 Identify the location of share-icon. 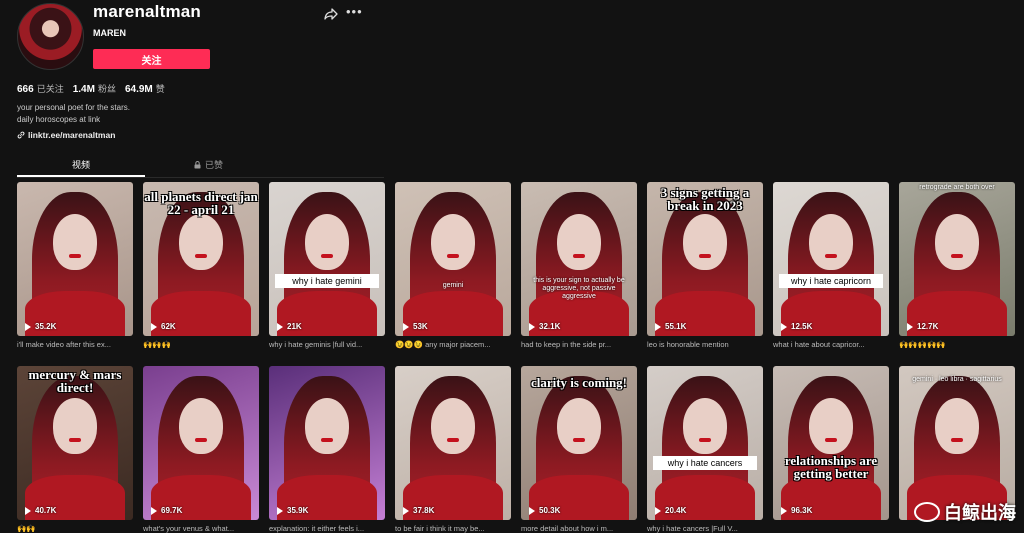
(331, 14).